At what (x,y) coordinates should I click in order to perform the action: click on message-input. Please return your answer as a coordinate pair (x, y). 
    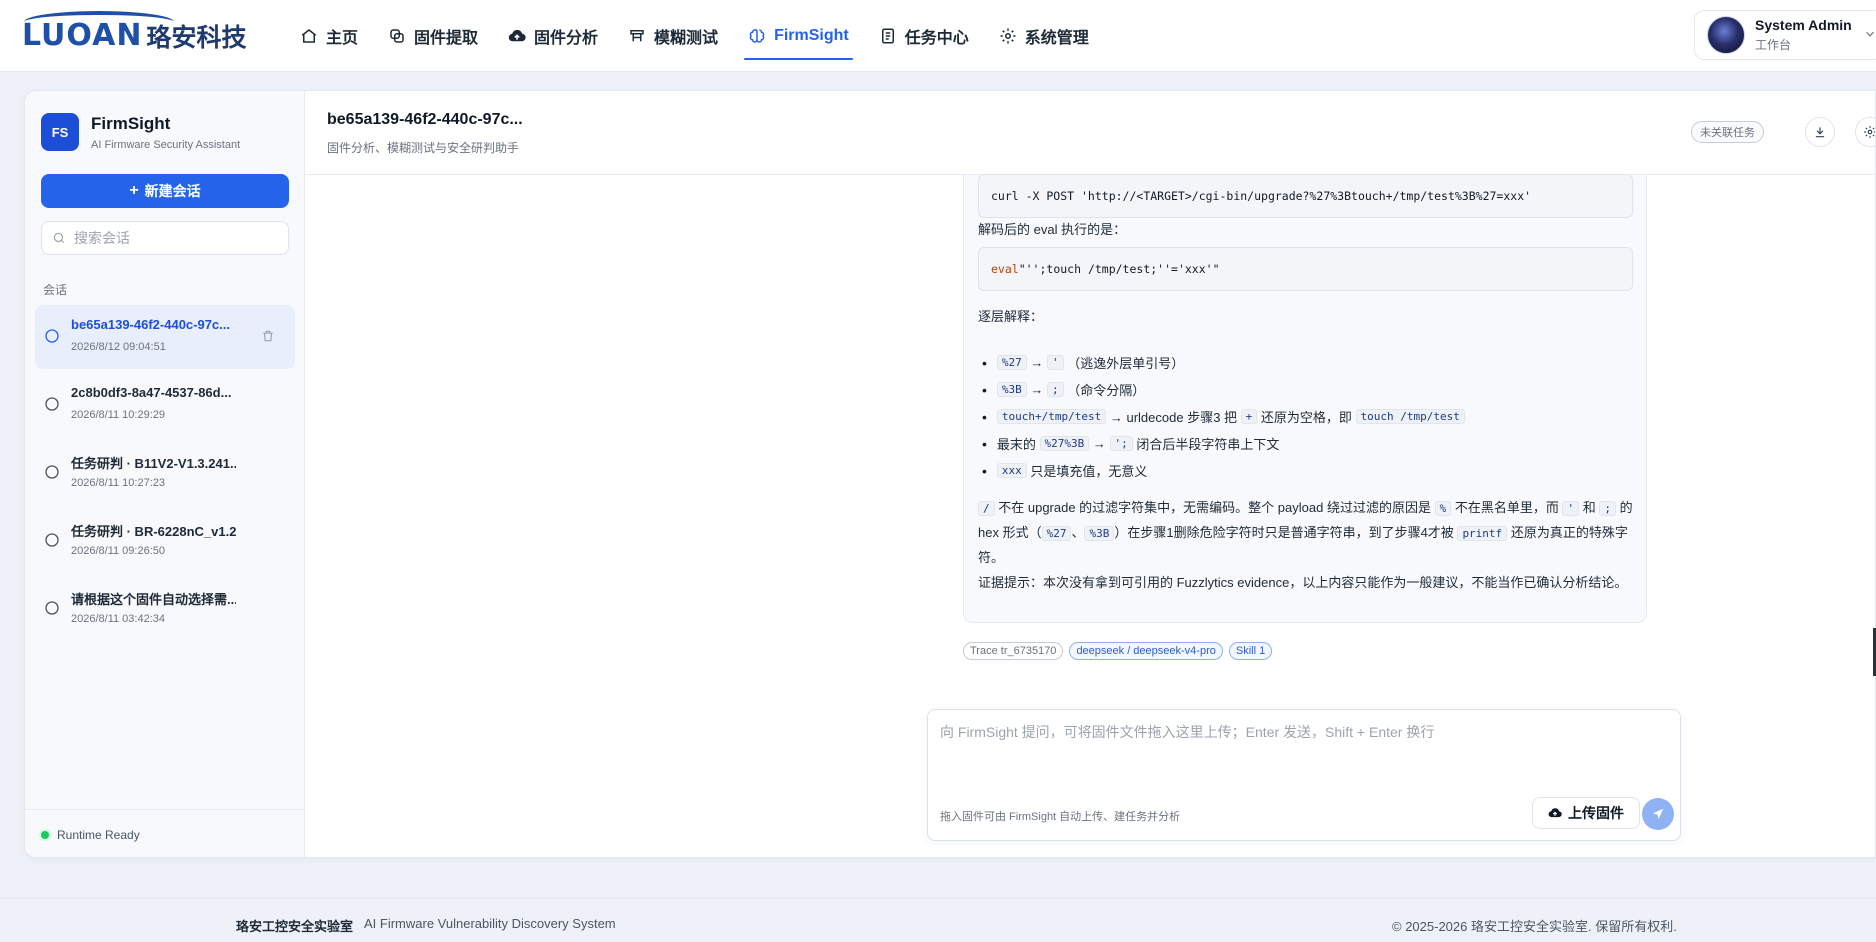
    Looking at the image, I should click on (1305, 752).